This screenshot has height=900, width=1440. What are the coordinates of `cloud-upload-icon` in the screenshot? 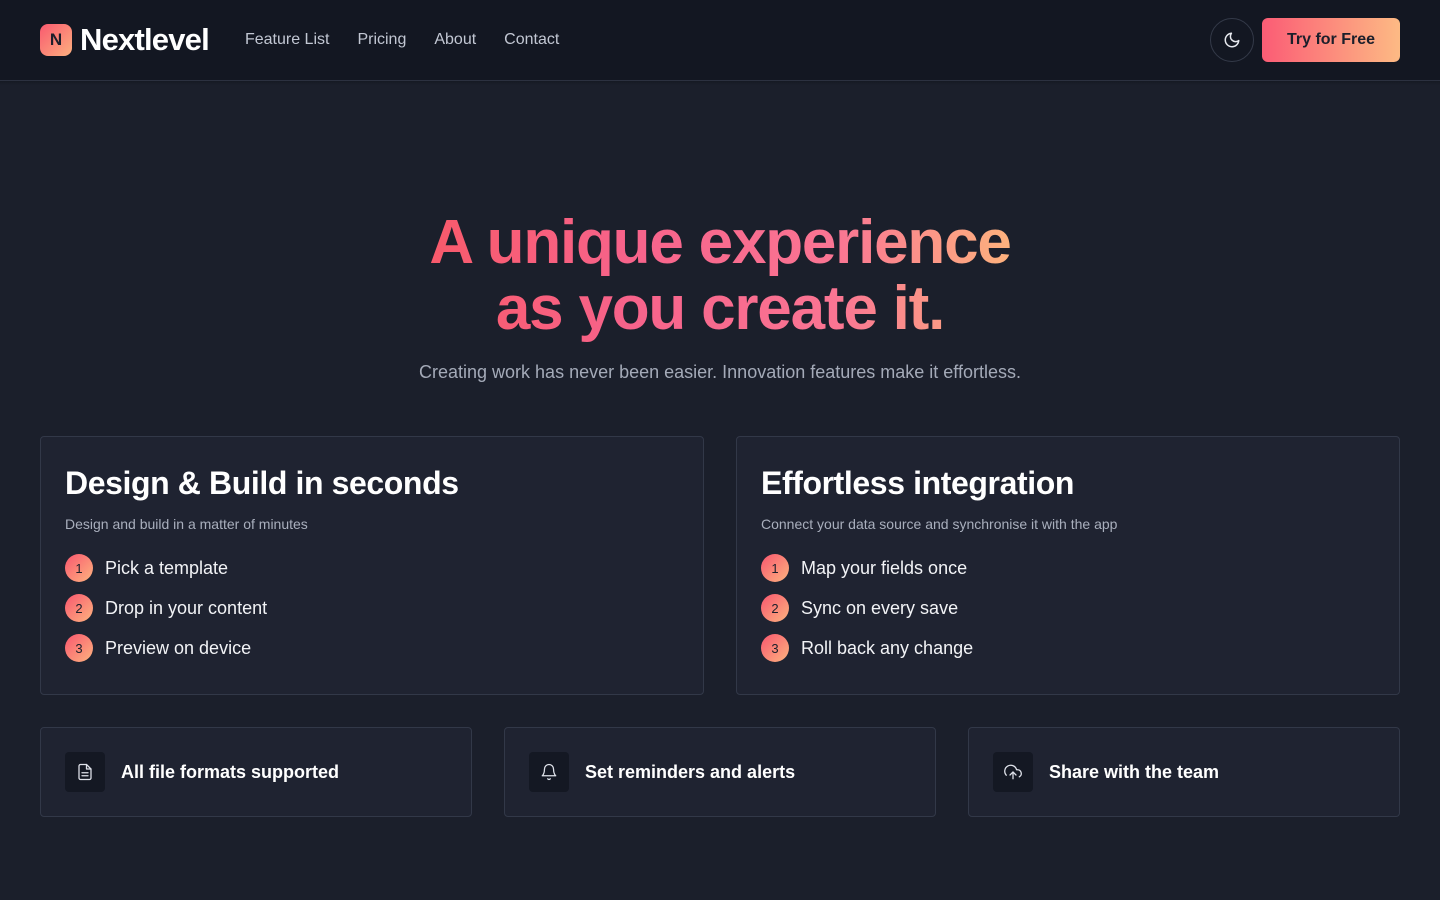 It's located at (1013, 772).